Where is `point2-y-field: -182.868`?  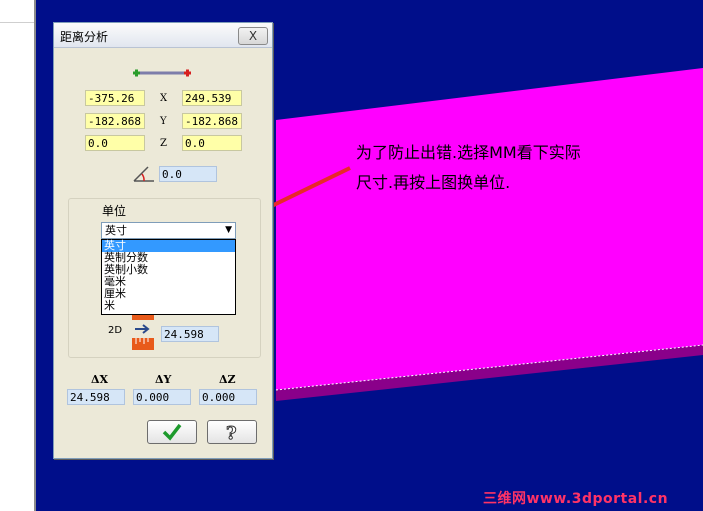 point2-y-field: -182.868 is located at coordinates (212, 121).